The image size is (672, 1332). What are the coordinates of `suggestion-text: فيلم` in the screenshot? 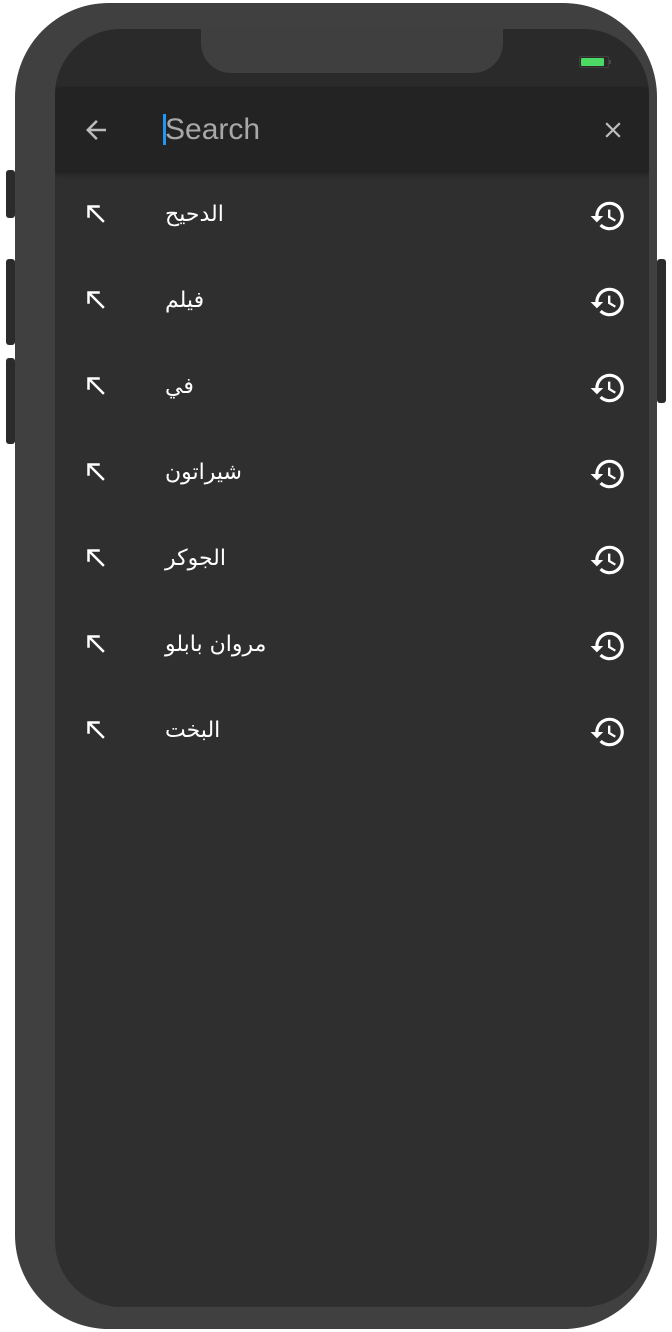 It's located at (185, 300).